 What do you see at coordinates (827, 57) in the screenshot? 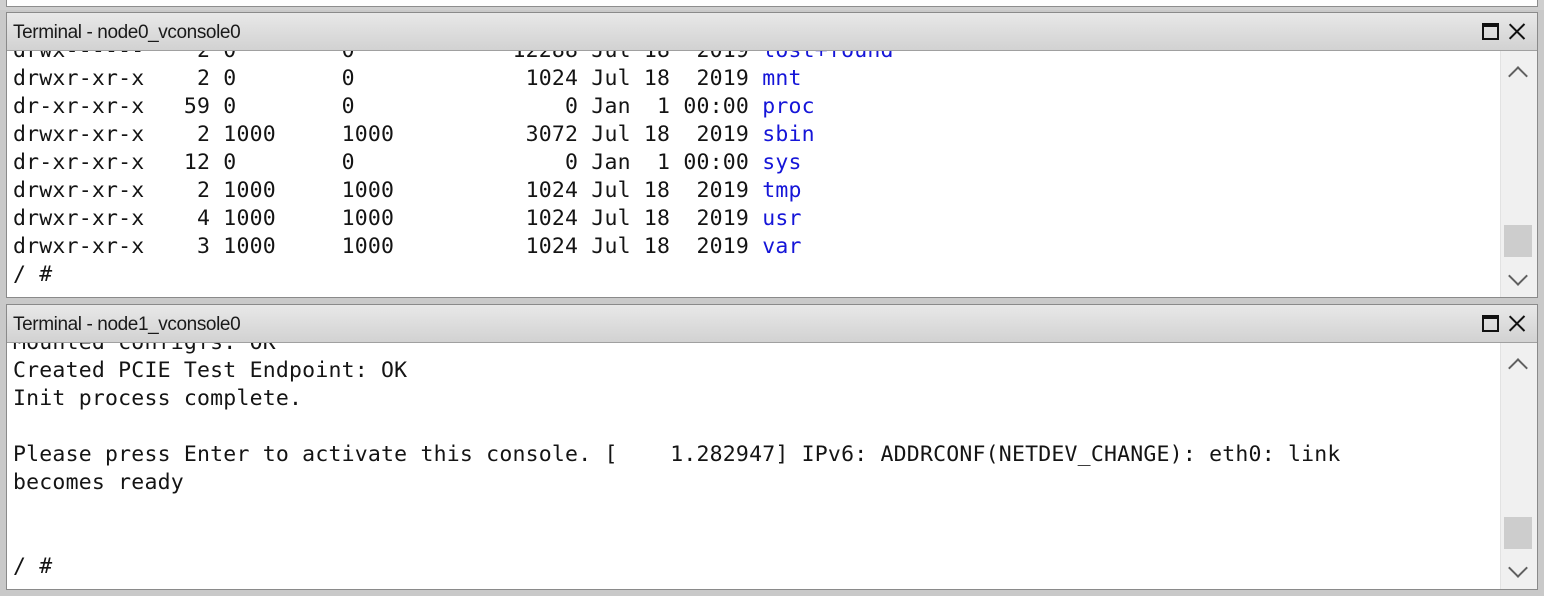
I see `directory-name: lost+found` at bounding box center [827, 57].